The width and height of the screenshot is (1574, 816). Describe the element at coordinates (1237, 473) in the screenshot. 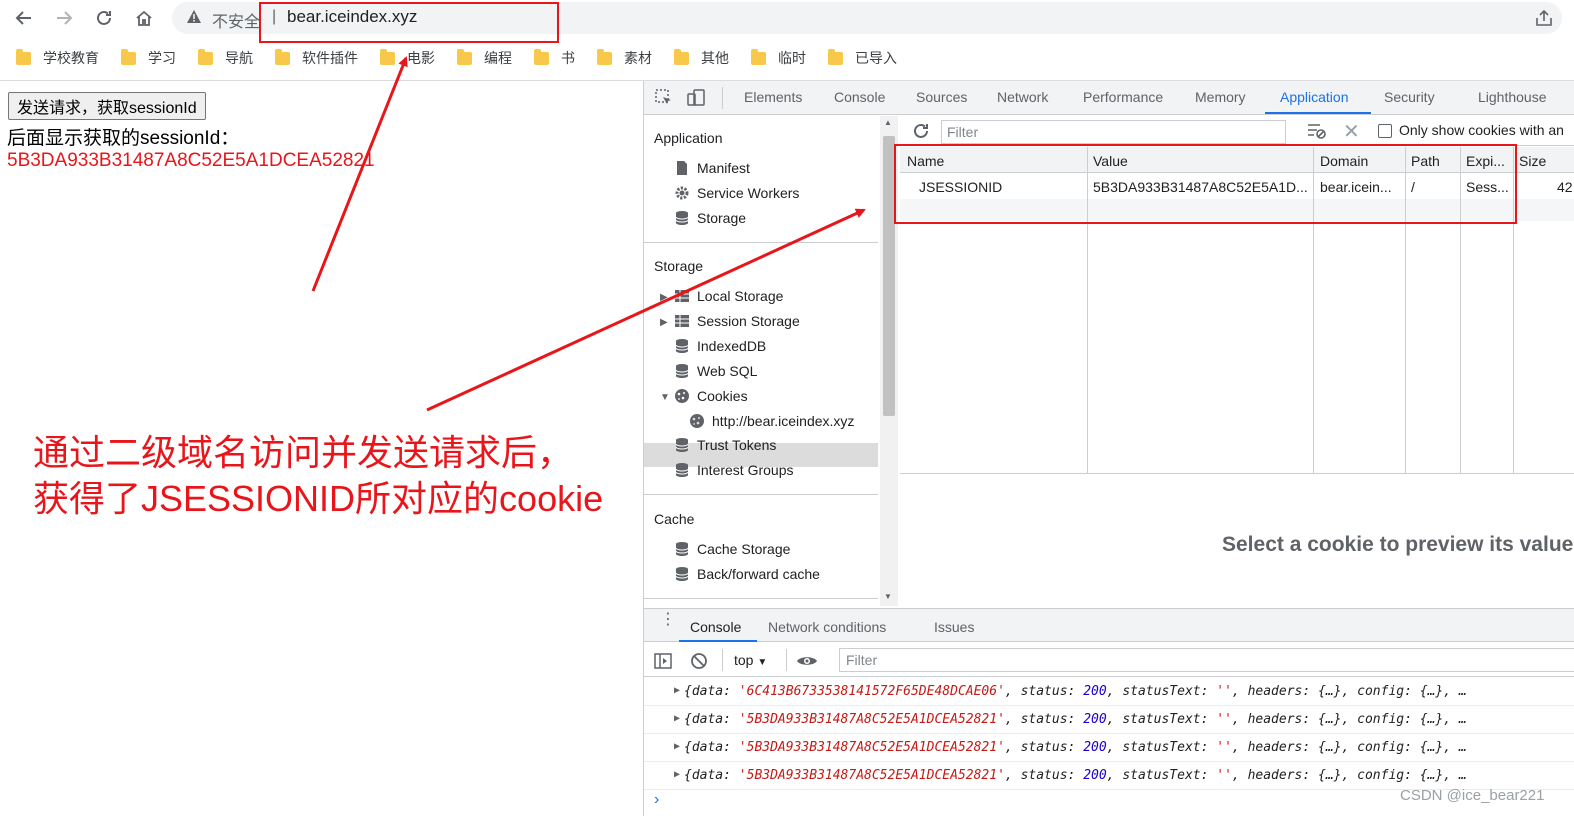

I see `table-bottom-border` at that location.